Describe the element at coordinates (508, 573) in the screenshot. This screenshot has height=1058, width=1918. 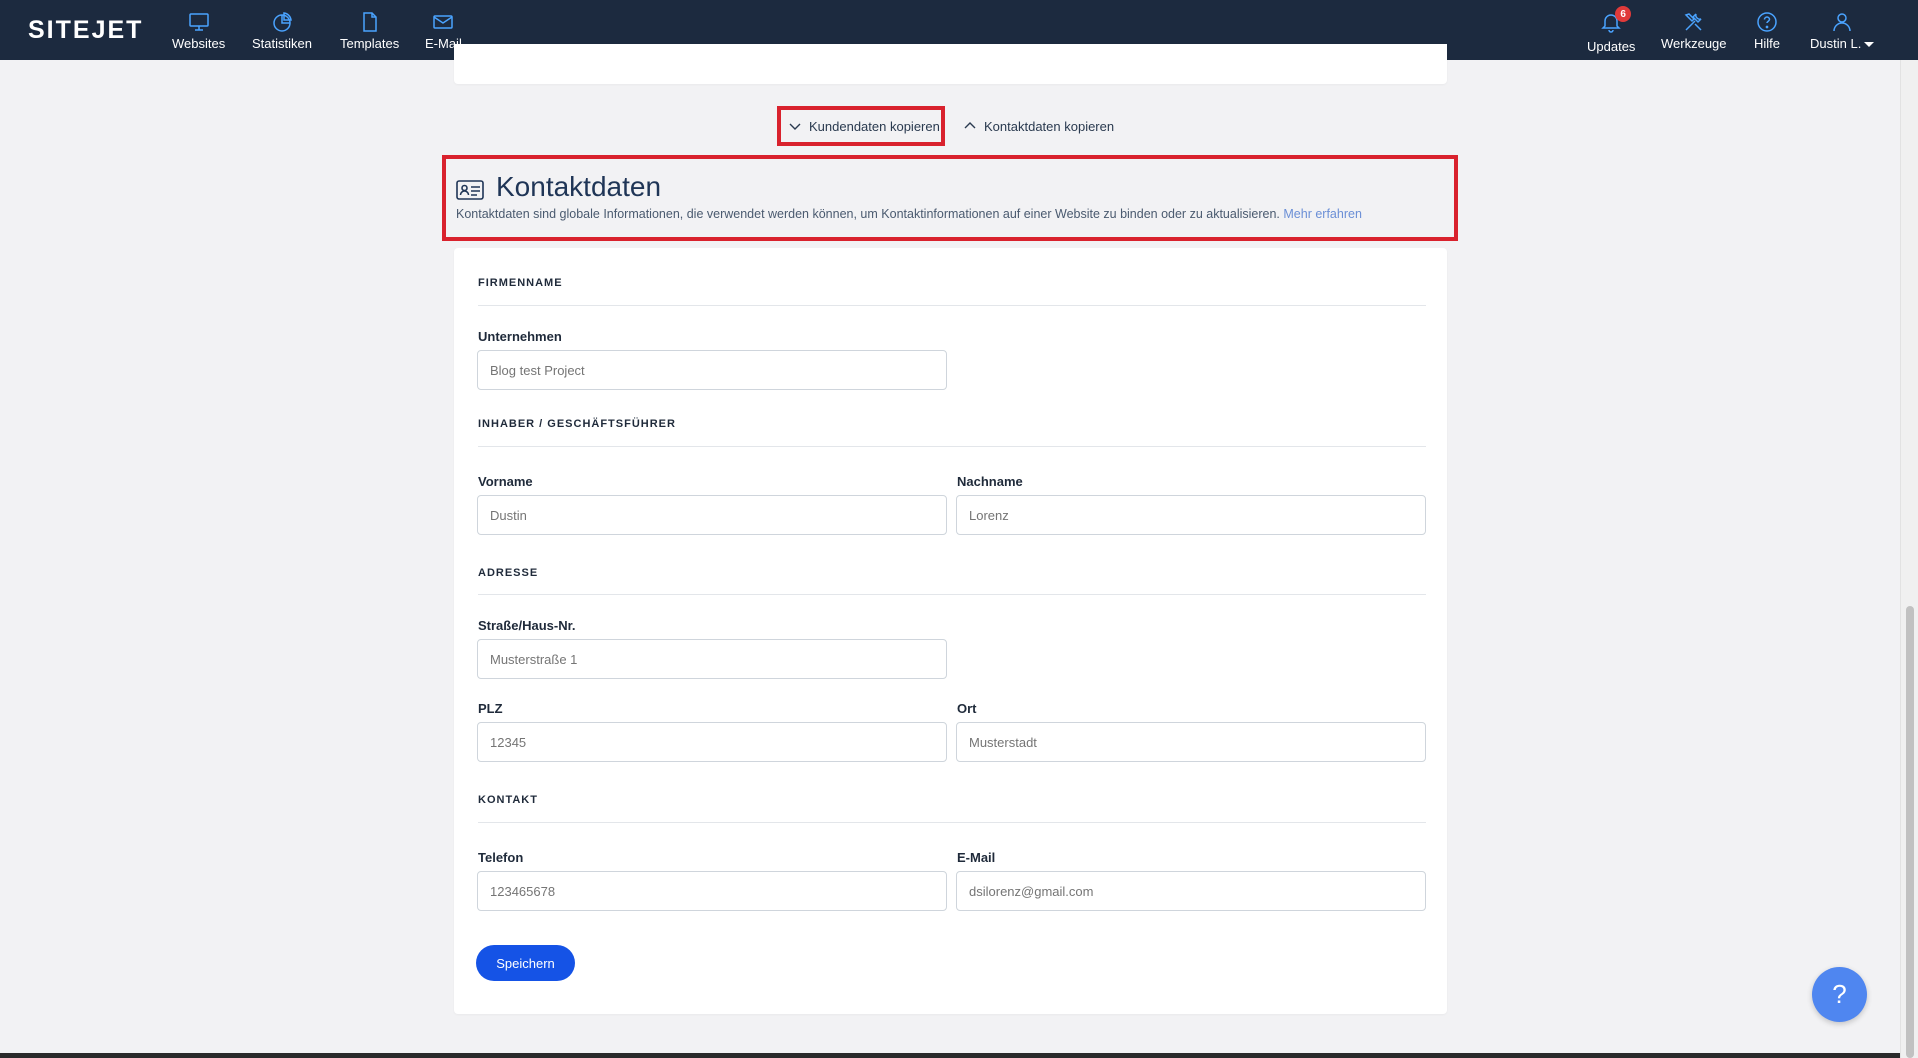
I see `section-title-address: ADRESSE` at that location.